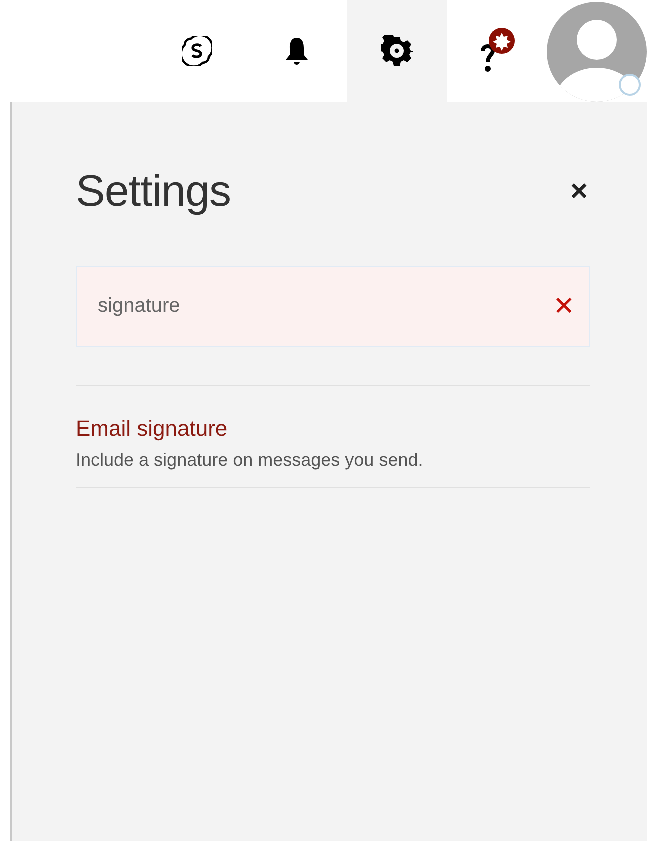  I want to click on clear-search-button: ✕, so click(564, 307).